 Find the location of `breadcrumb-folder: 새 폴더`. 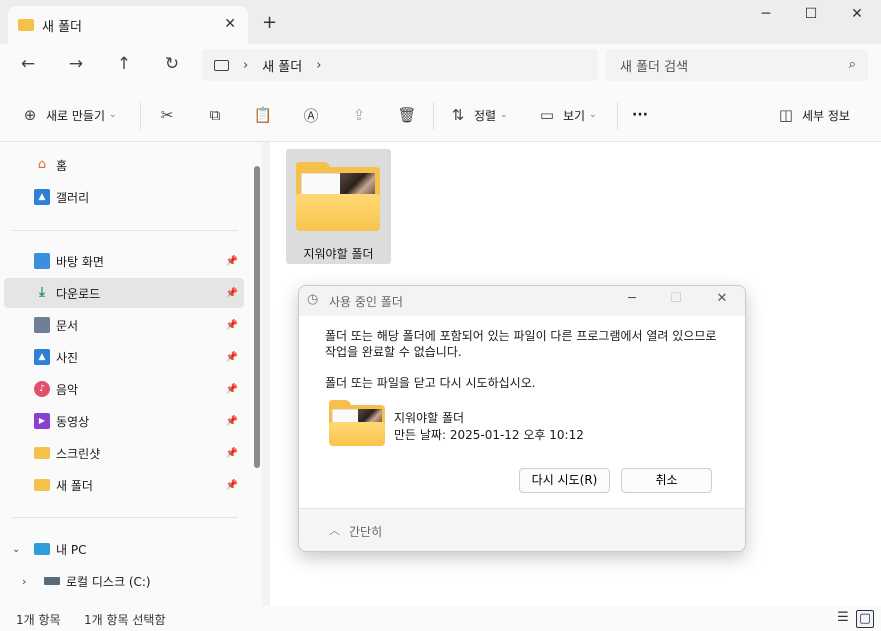

breadcrumb-folder: 새 폴더 is located at coordinates (282, 65).